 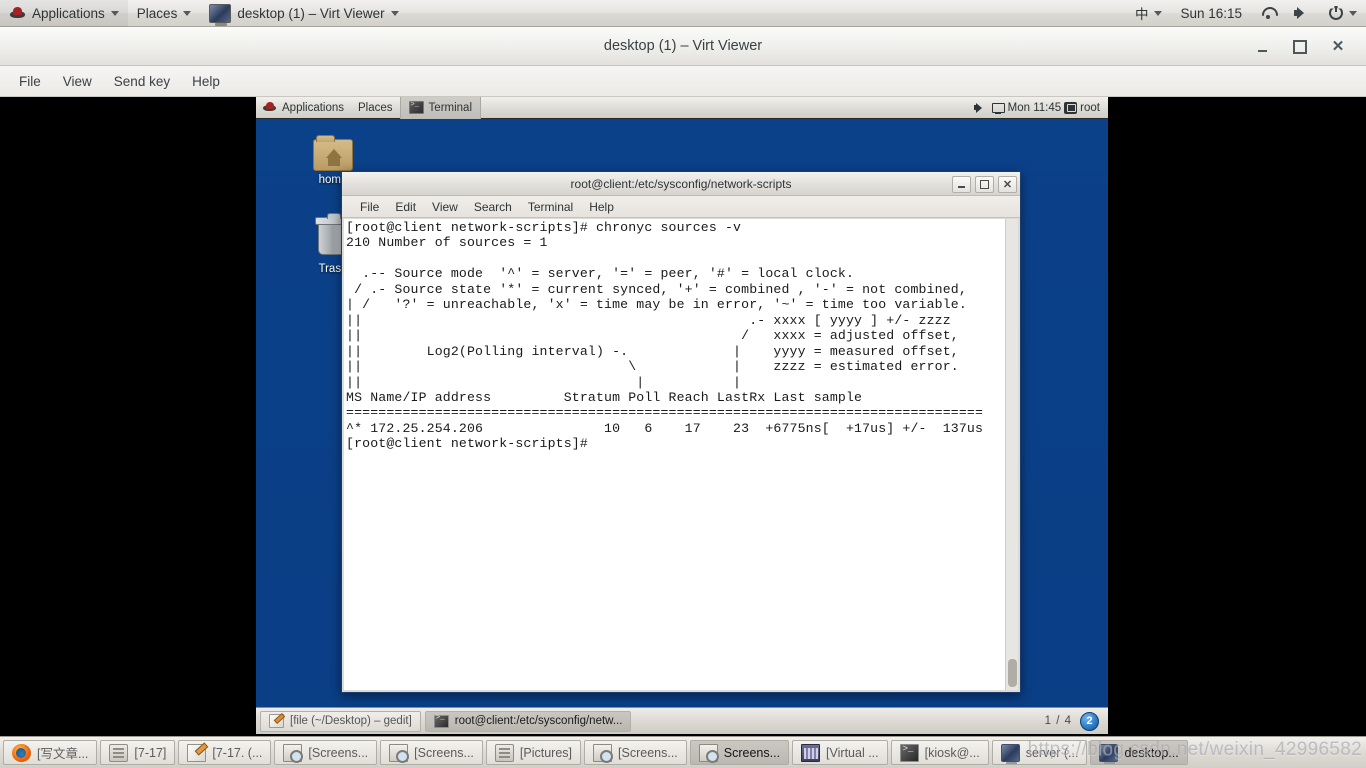 I want to click on guest-active-window-label: Terminal, so click(x=450, y=107).